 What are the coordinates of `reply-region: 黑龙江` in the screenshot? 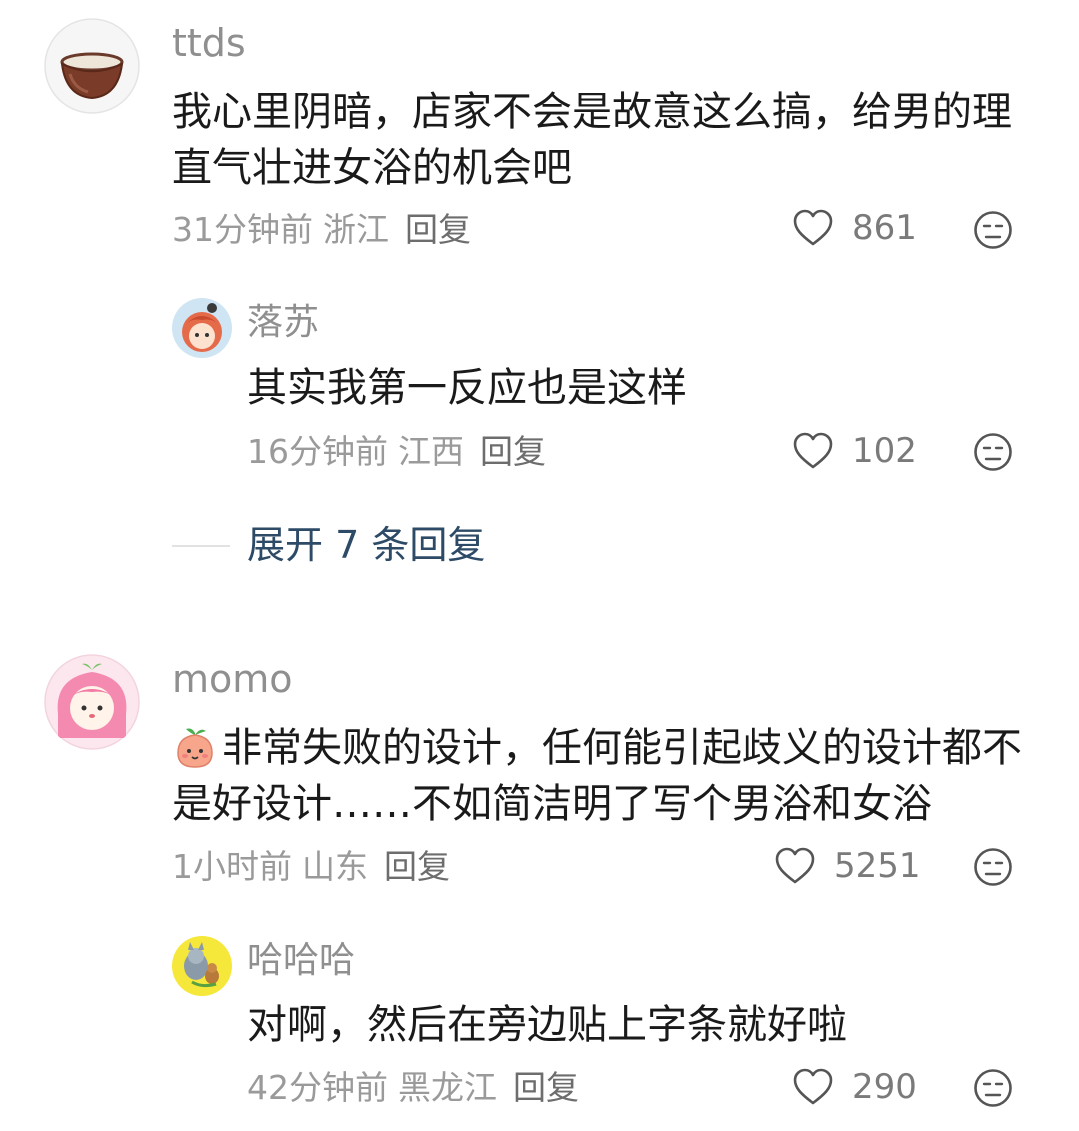 It's located at (447, 1087).